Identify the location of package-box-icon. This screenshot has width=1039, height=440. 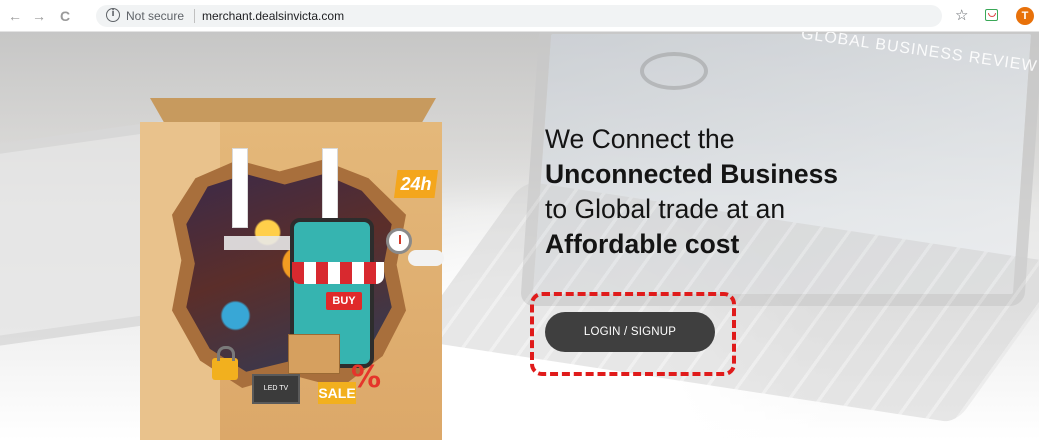
(314, 354).